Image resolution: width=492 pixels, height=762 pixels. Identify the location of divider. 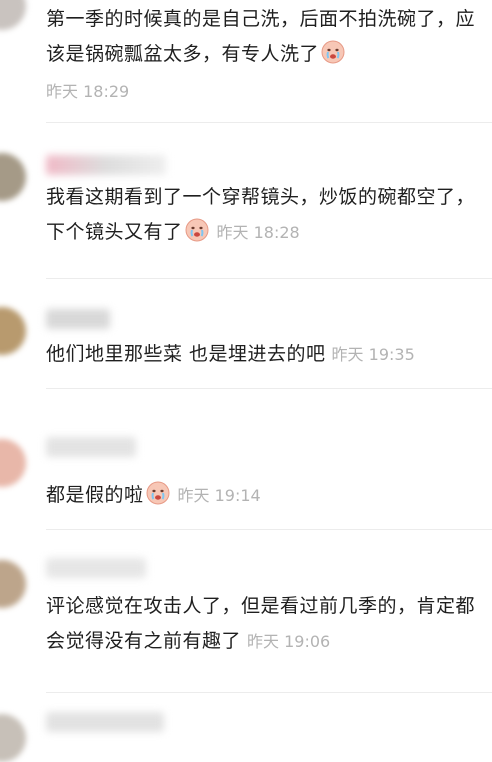
(269, 692).